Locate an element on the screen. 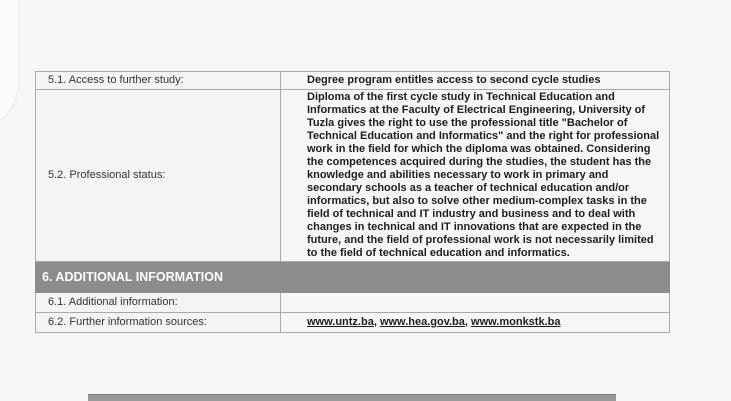 The height and width of the screenshot is (401, 731). additional-information-label: 6.1. Additional information: is located at coordinates (158, 302).